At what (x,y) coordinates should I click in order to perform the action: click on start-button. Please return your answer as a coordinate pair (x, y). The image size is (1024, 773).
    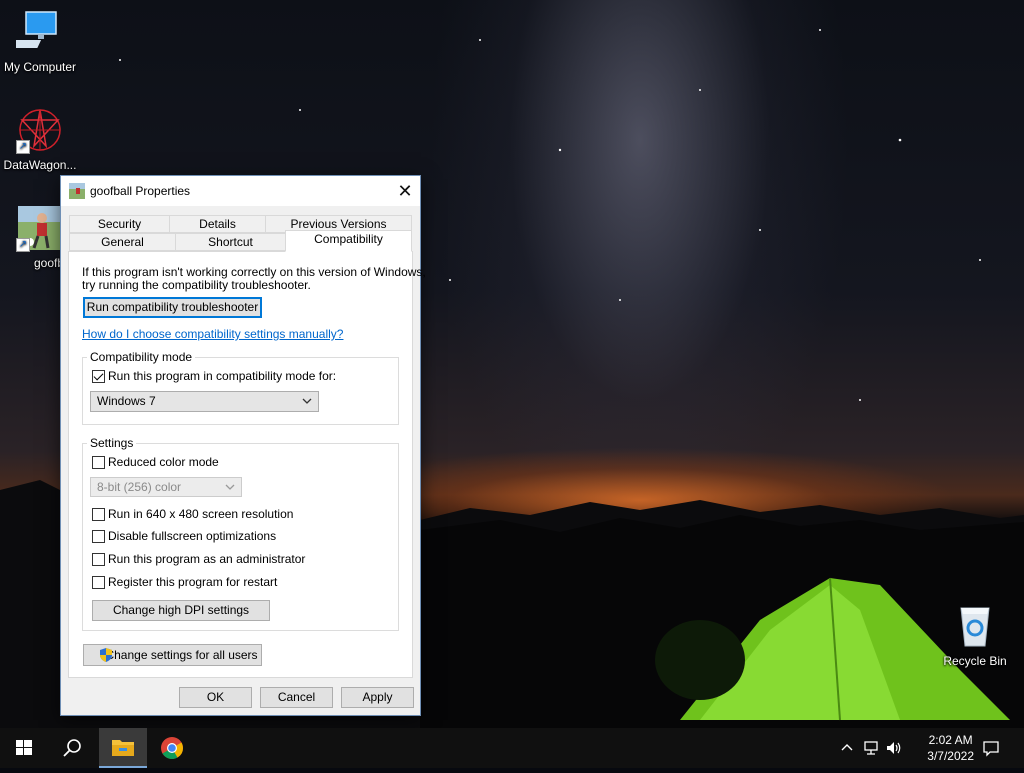
    Looking at the image, I should click on (24, 748).